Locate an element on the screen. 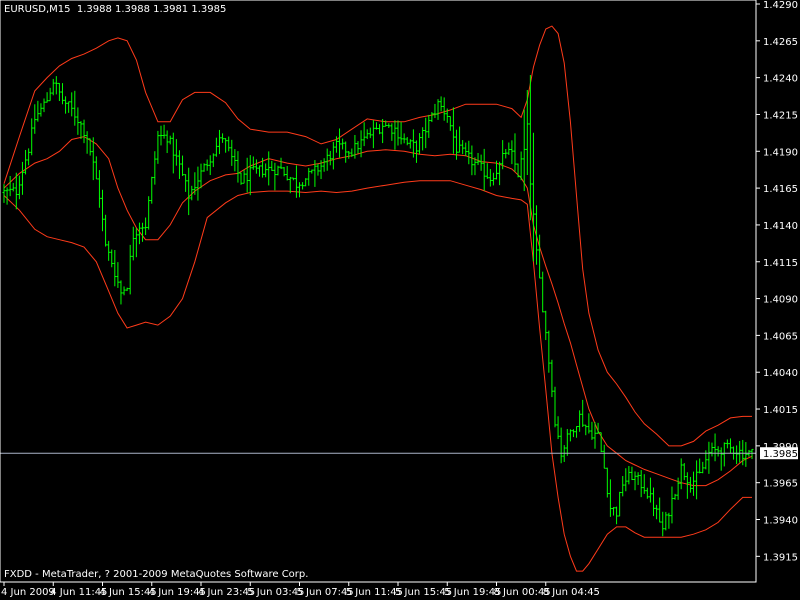 The height and width of the screenshot is (600, 800). y-tick-label: 1.4215 is located at coordinates (780, 115).